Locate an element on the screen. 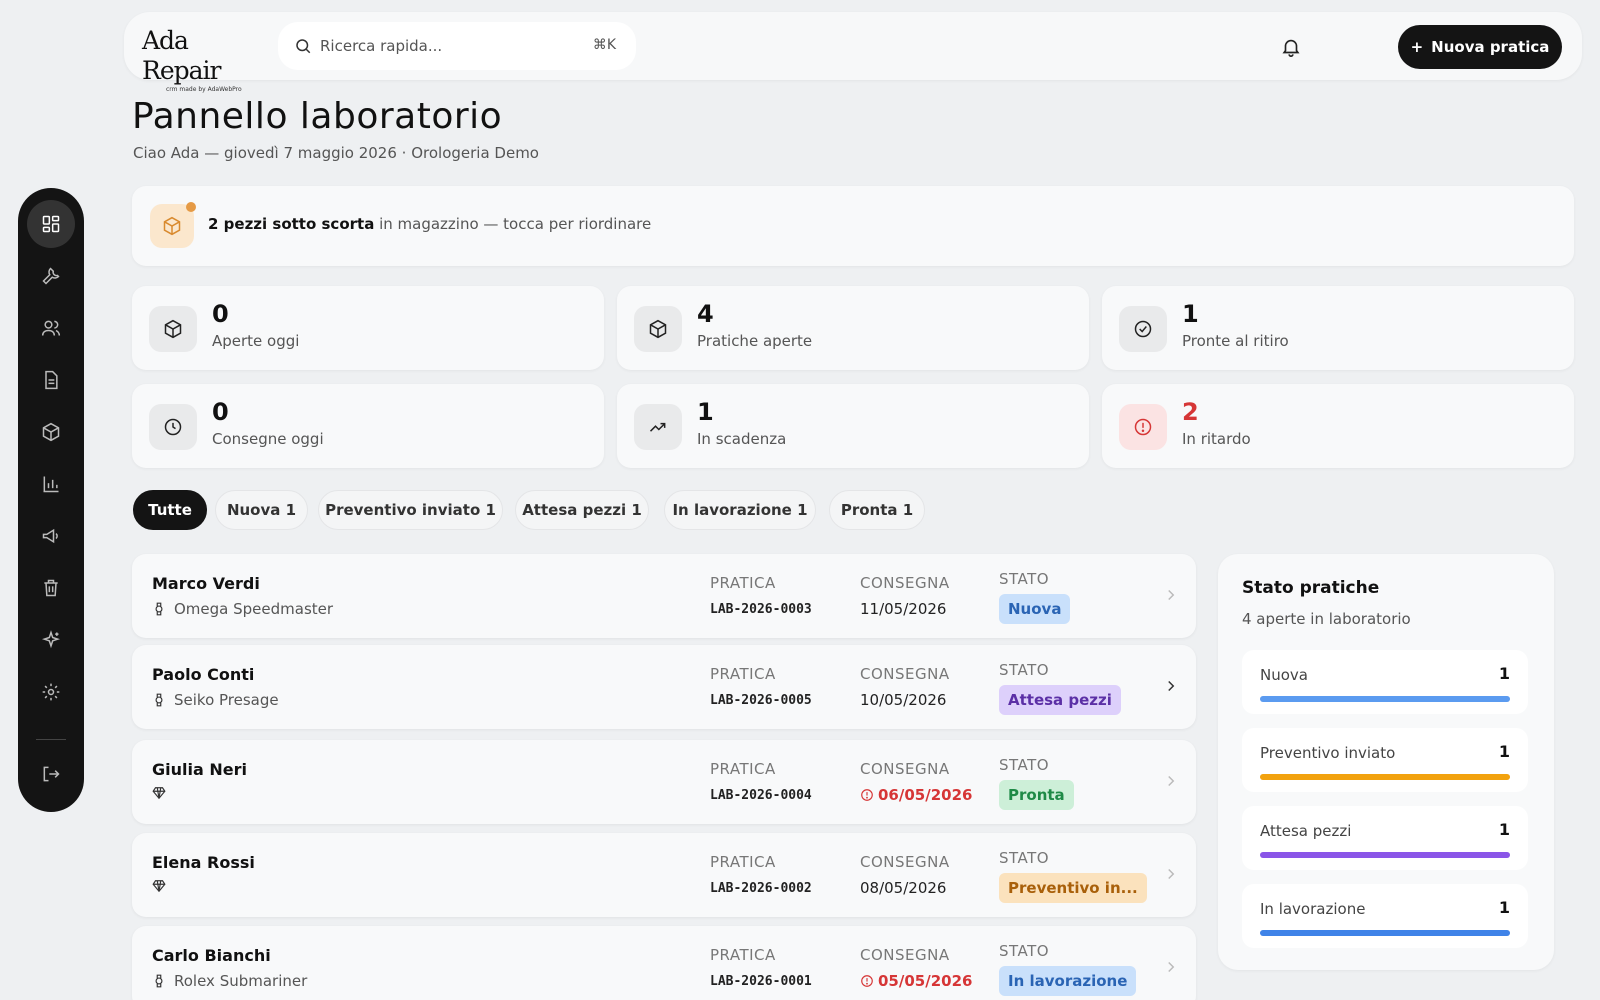 The width and height of the screenshot is (1600, 1000). gear-icon is located at coordinates (51, 692).